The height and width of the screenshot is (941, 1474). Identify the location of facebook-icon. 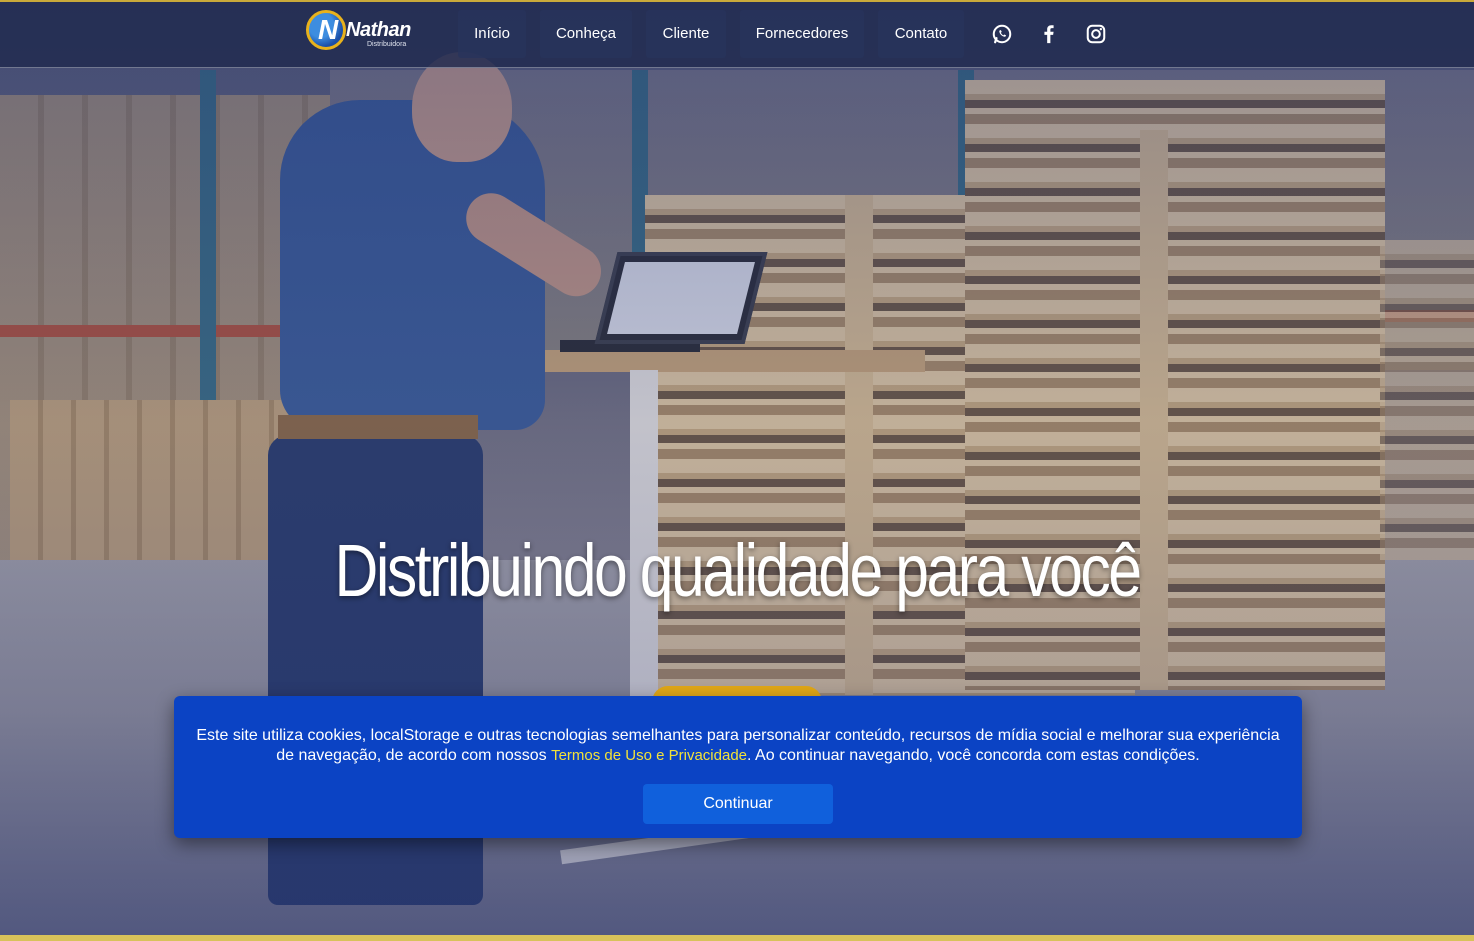
(1049, 34).